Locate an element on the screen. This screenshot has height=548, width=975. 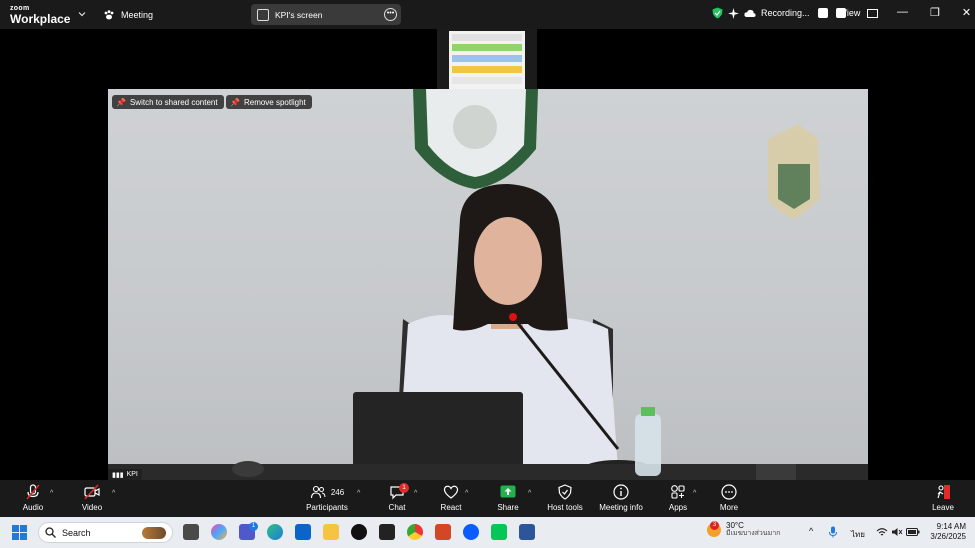
battery-icon is located at coordinates (913, 532).